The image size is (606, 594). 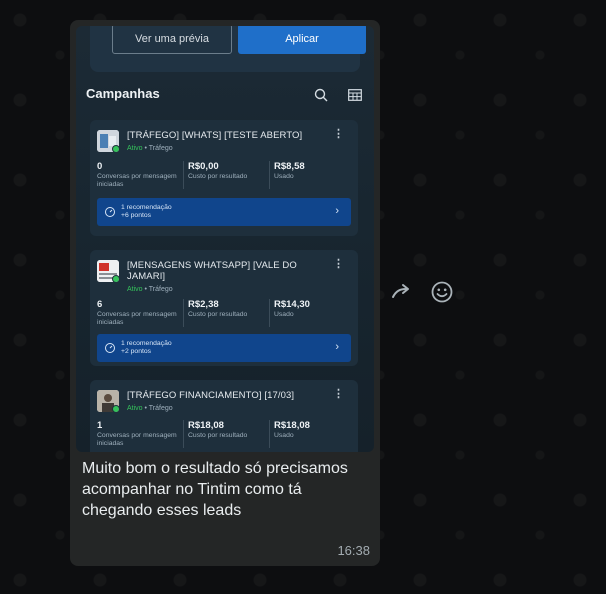 I want to click on recommendation-banner: 1 recomendação +2 pontos ›, so click(x=224, y=348).